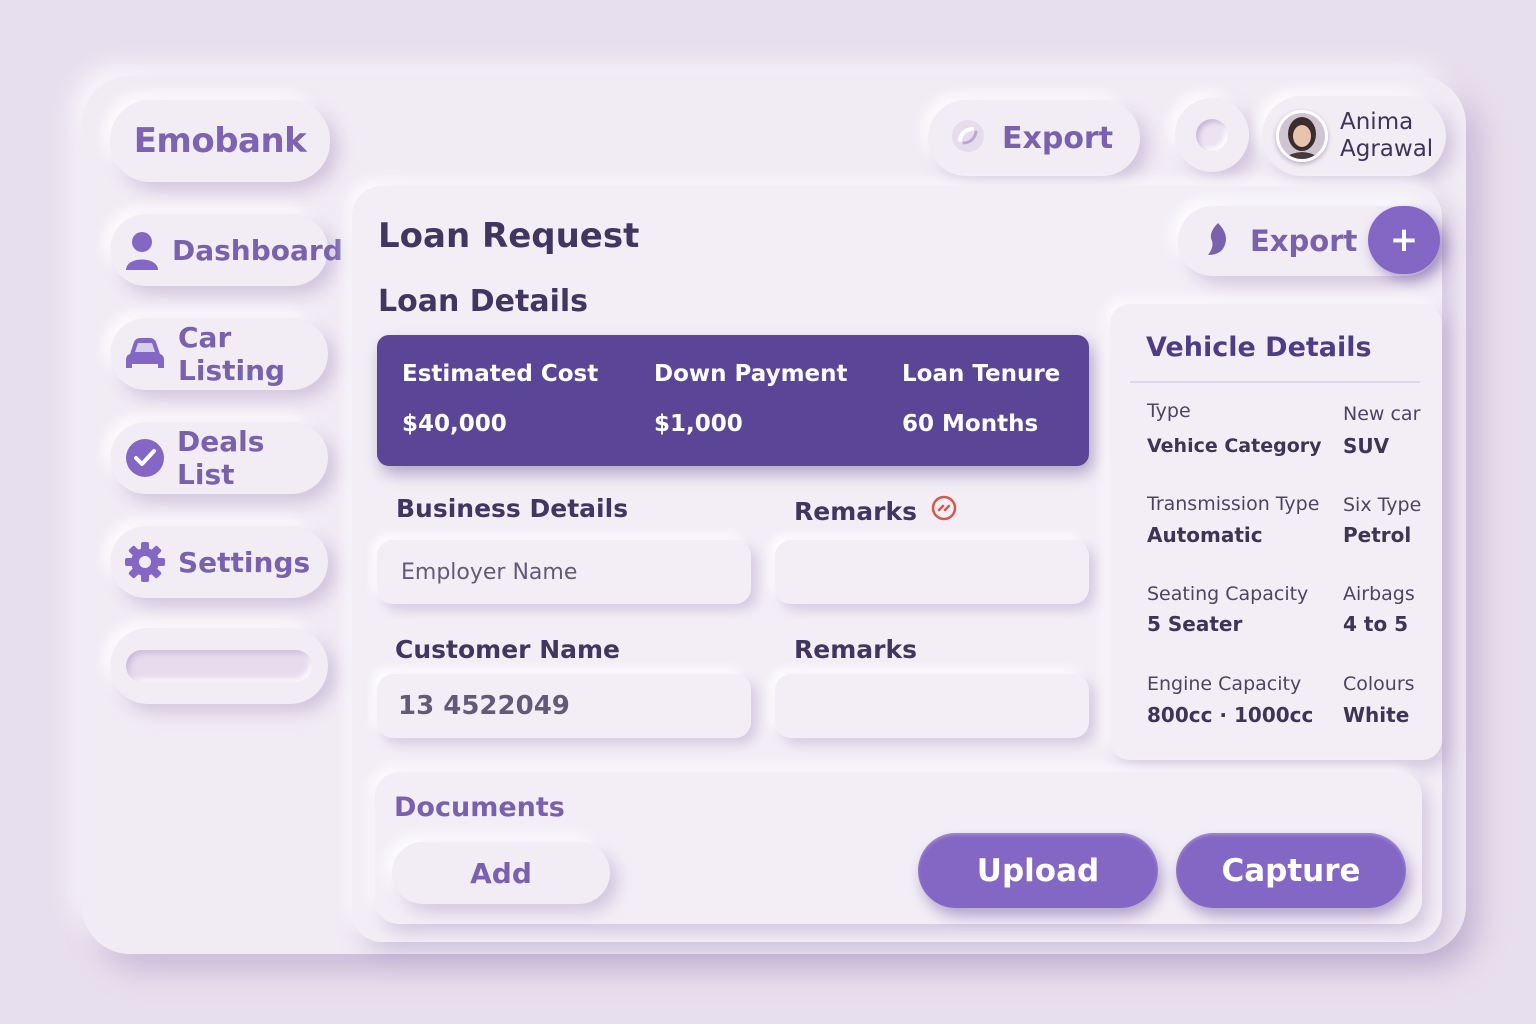  Describe the element at coordinates (244, 562) in the screenshot. I see `sidebar-item-label: Settings` at that location.